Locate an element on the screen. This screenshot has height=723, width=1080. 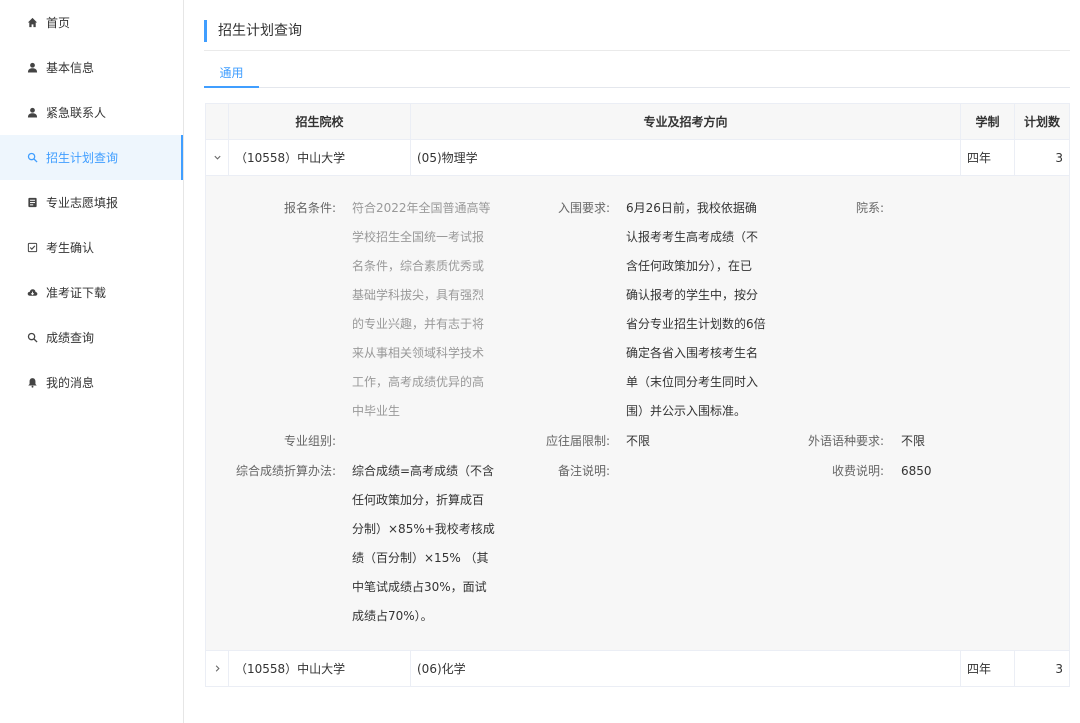
sidebar-item-label: 首页 is located at coordinates (58, 23).